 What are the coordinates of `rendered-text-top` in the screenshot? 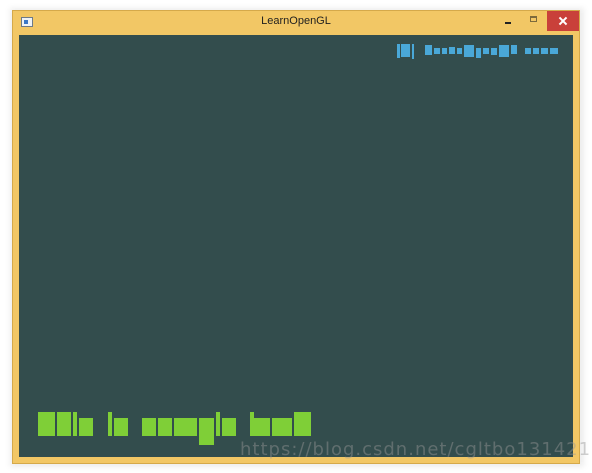 It's located at (477, 51).